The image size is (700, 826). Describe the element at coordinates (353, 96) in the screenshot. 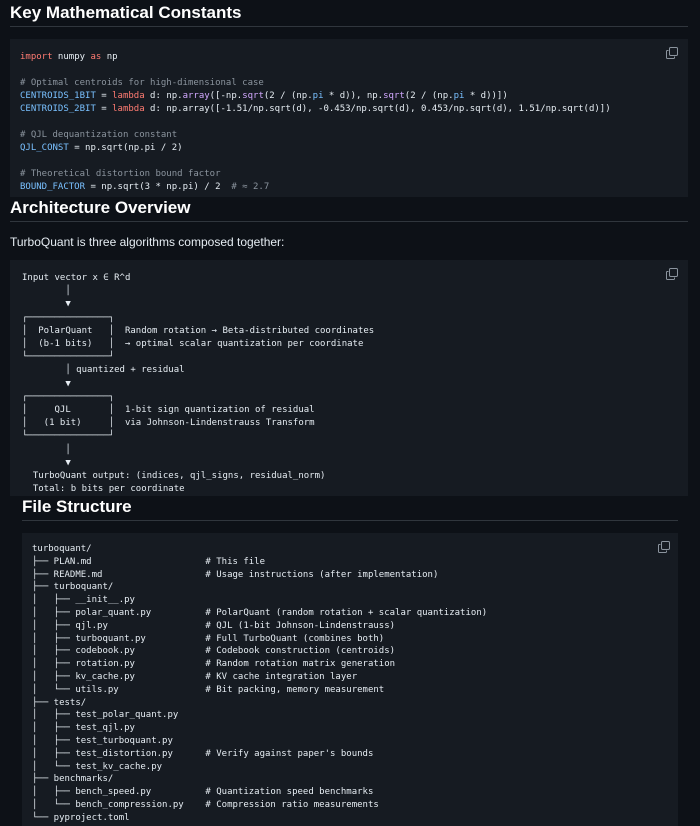

I see `code-token: * d)), np.` at that location.